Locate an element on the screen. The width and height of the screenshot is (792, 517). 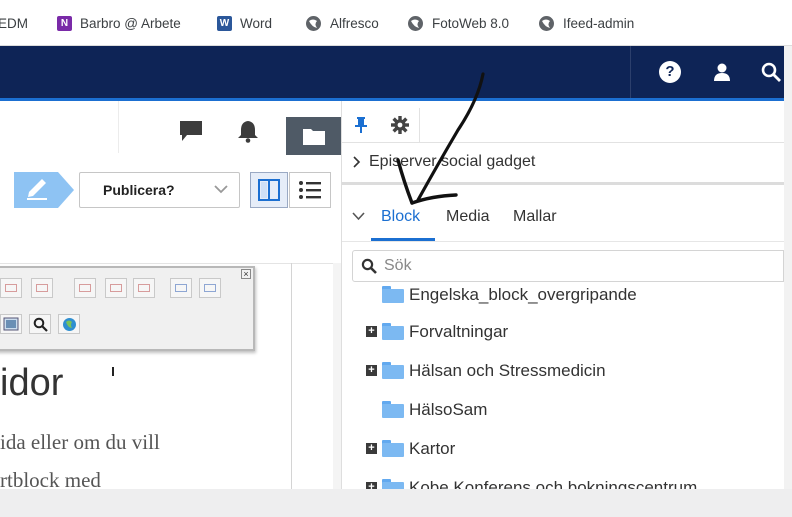
body-text: ida eller om du vill is located at coordinates (80, 442).